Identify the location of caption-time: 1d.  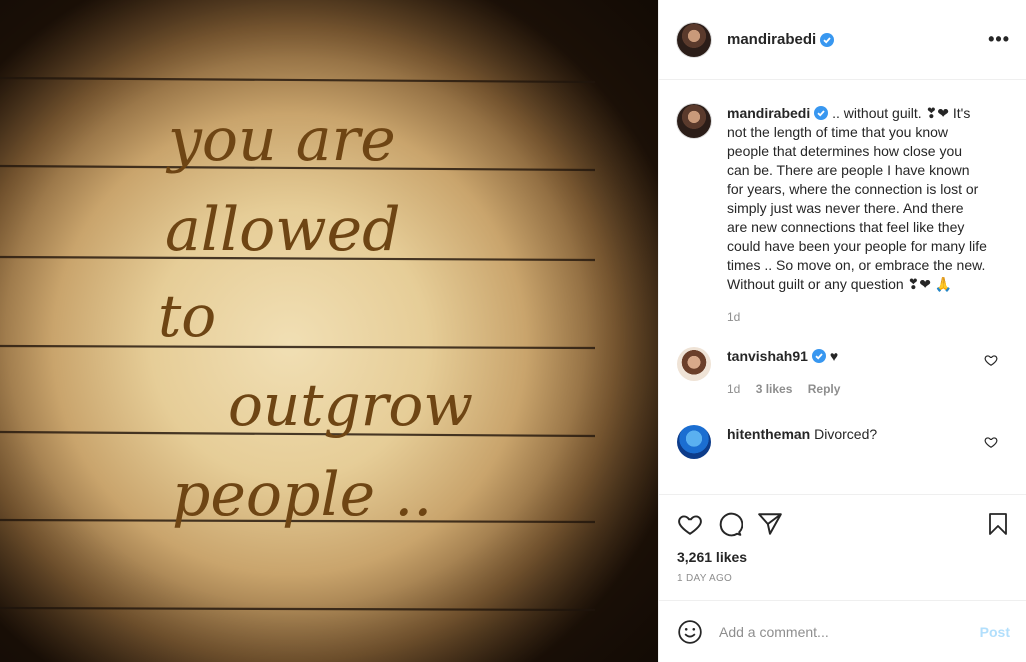
(857, 317).